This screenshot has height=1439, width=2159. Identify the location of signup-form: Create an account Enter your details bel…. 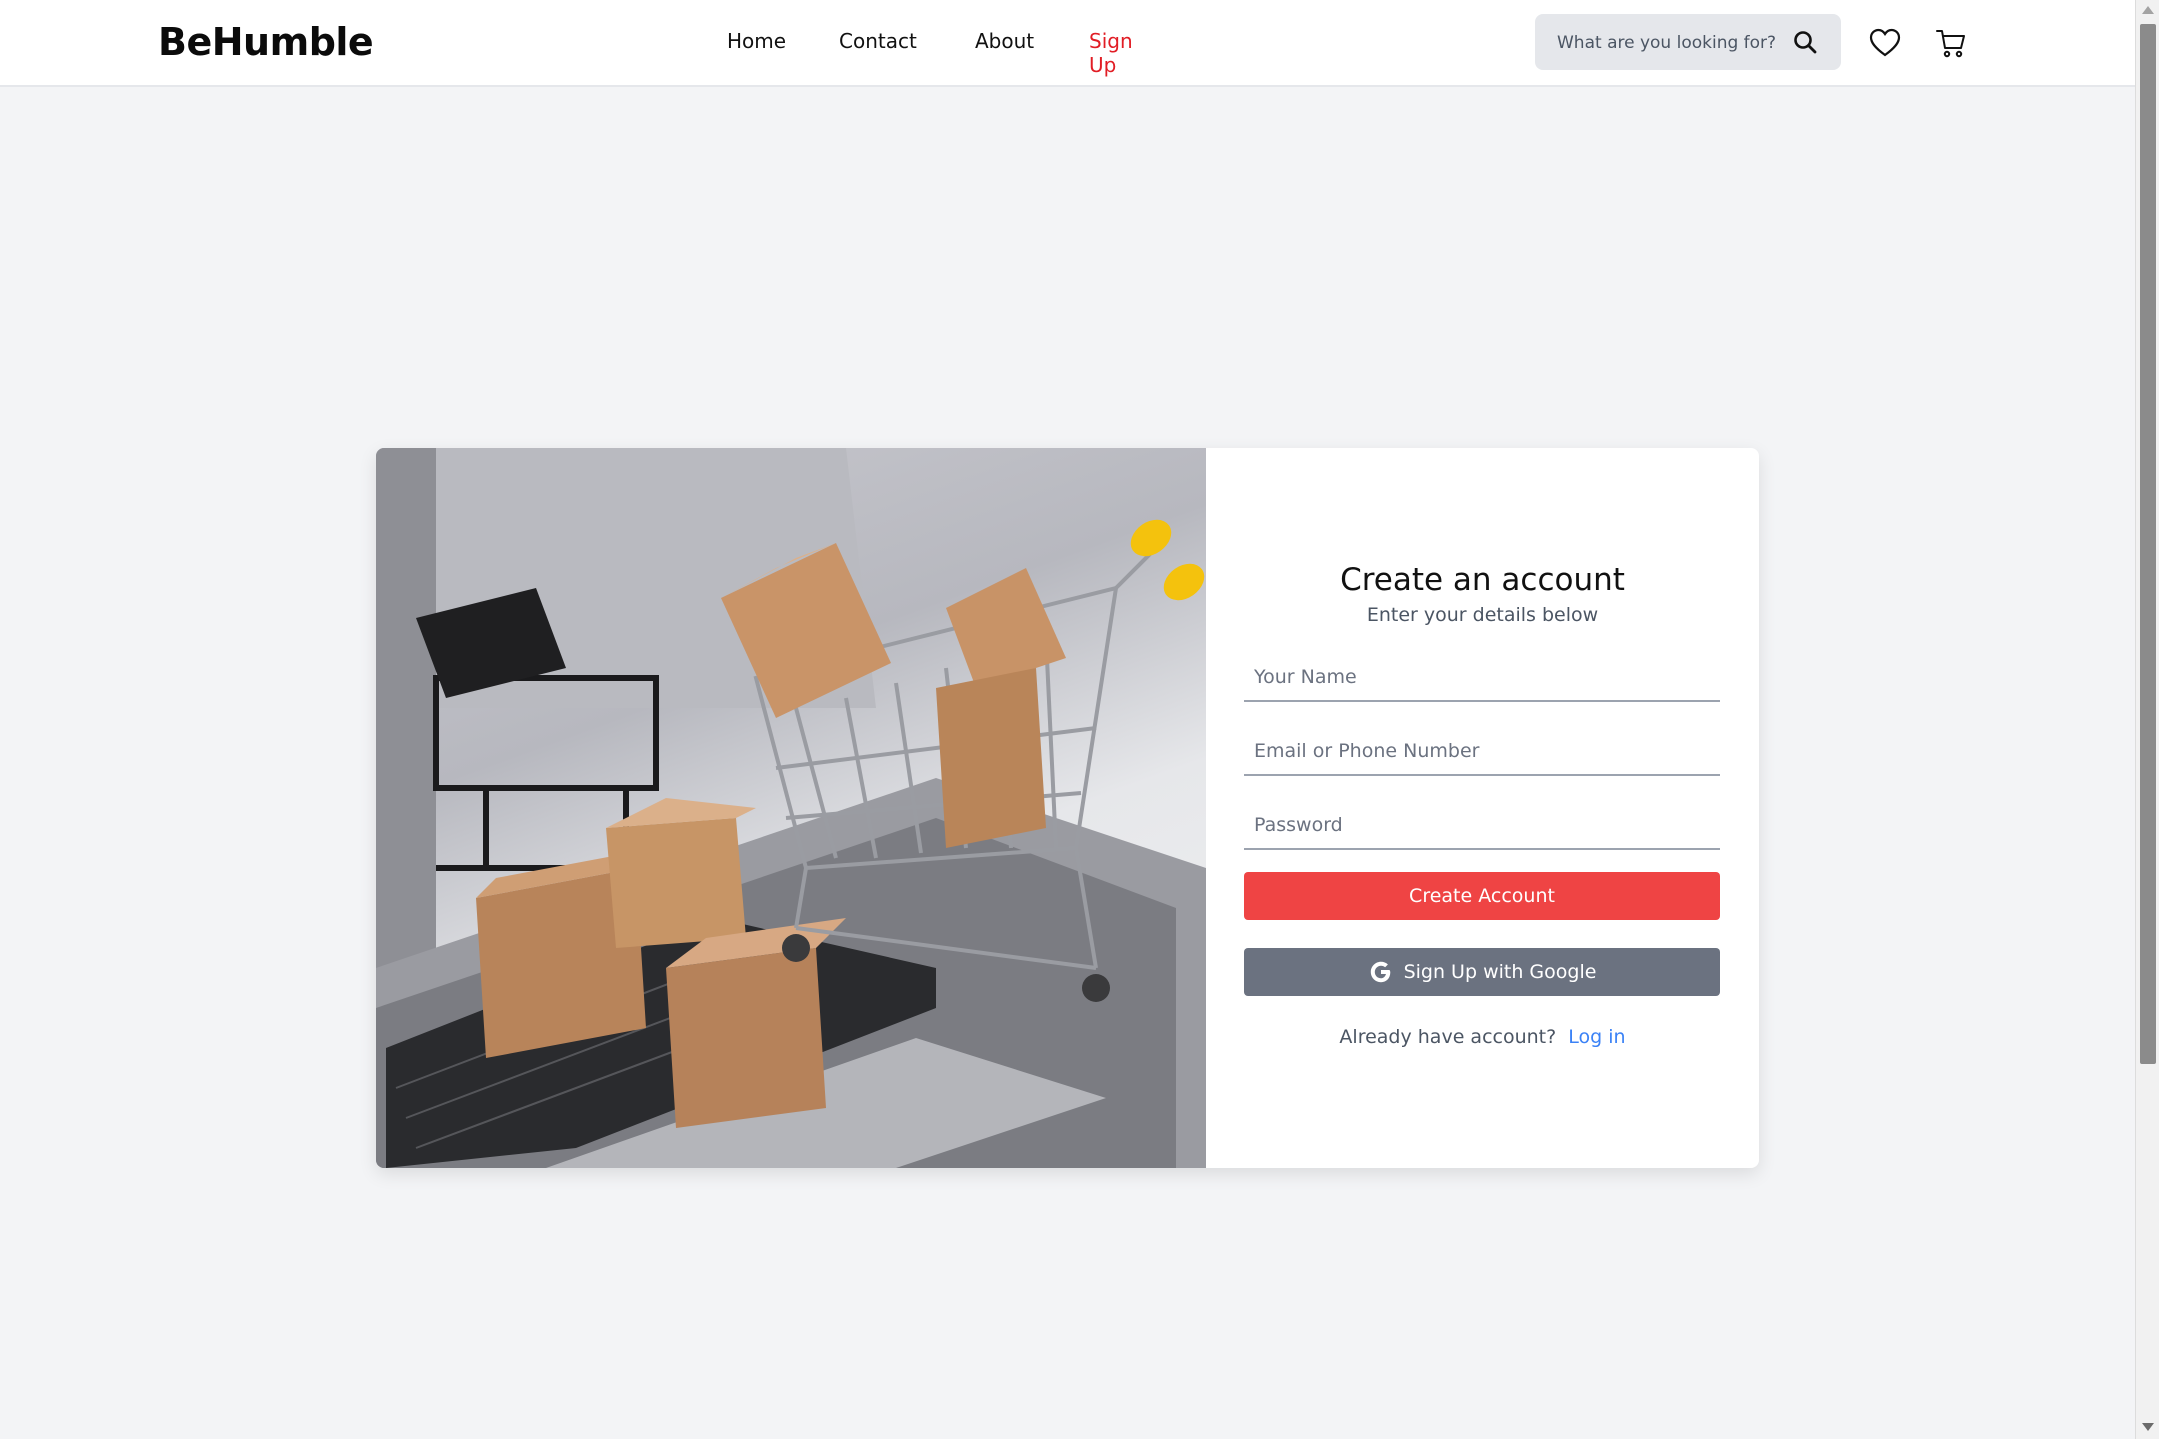
(1482, 808).